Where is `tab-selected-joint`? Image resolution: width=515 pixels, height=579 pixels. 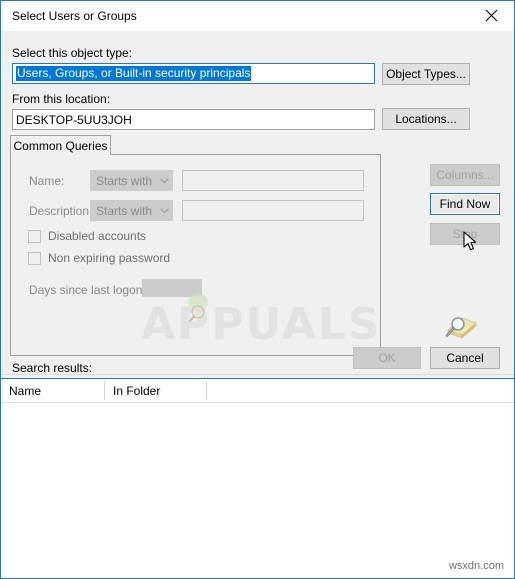 tab-selected-joint is located at coordinates (60, 154).